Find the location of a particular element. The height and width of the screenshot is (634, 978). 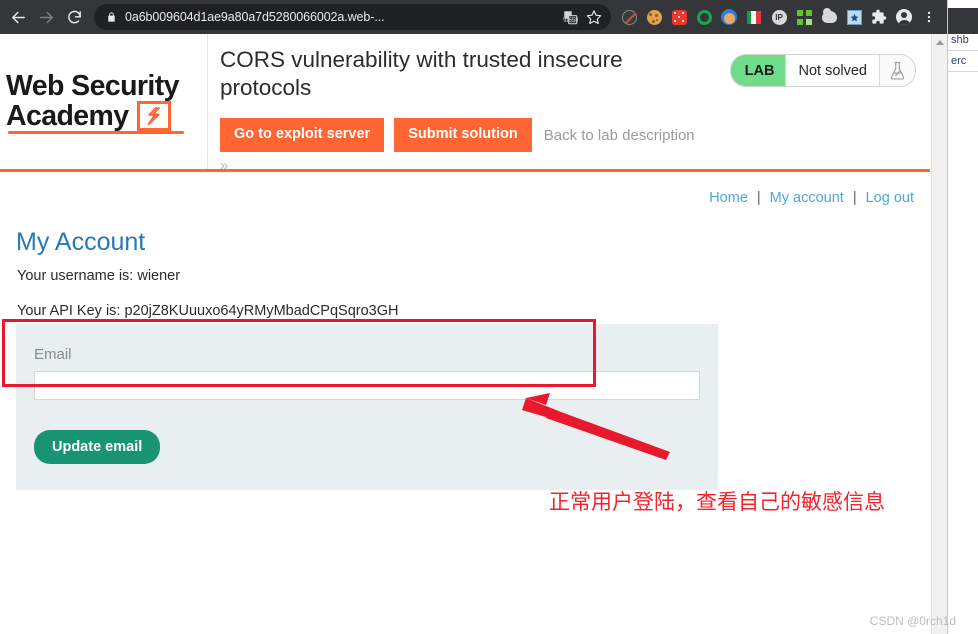

logo-line-1: Web Security is located at coordinates (92, 85).